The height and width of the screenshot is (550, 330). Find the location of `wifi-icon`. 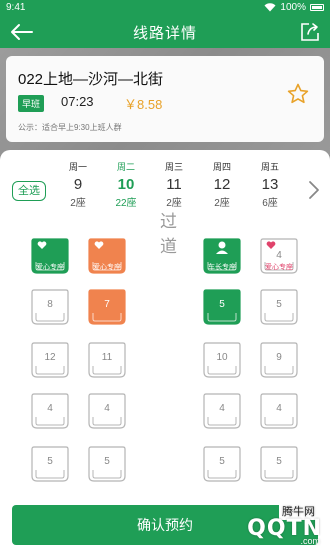

wifi-icon is located at coordinates (270, 7).